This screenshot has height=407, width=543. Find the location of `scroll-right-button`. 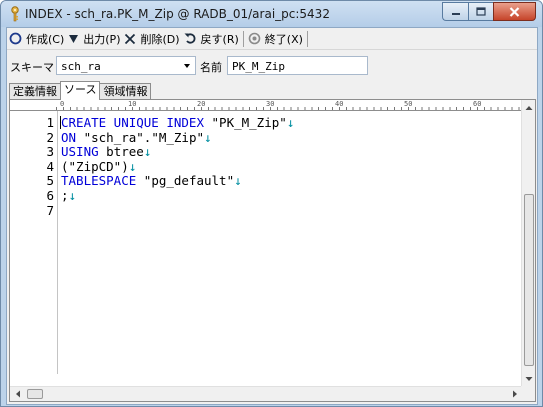

scroll-right-button is located at coordinates (514, 394).